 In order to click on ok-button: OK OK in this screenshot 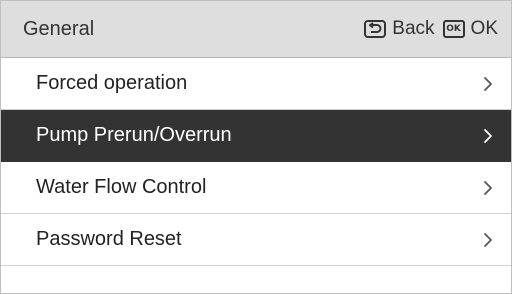, I will do `click(470, 29)`.